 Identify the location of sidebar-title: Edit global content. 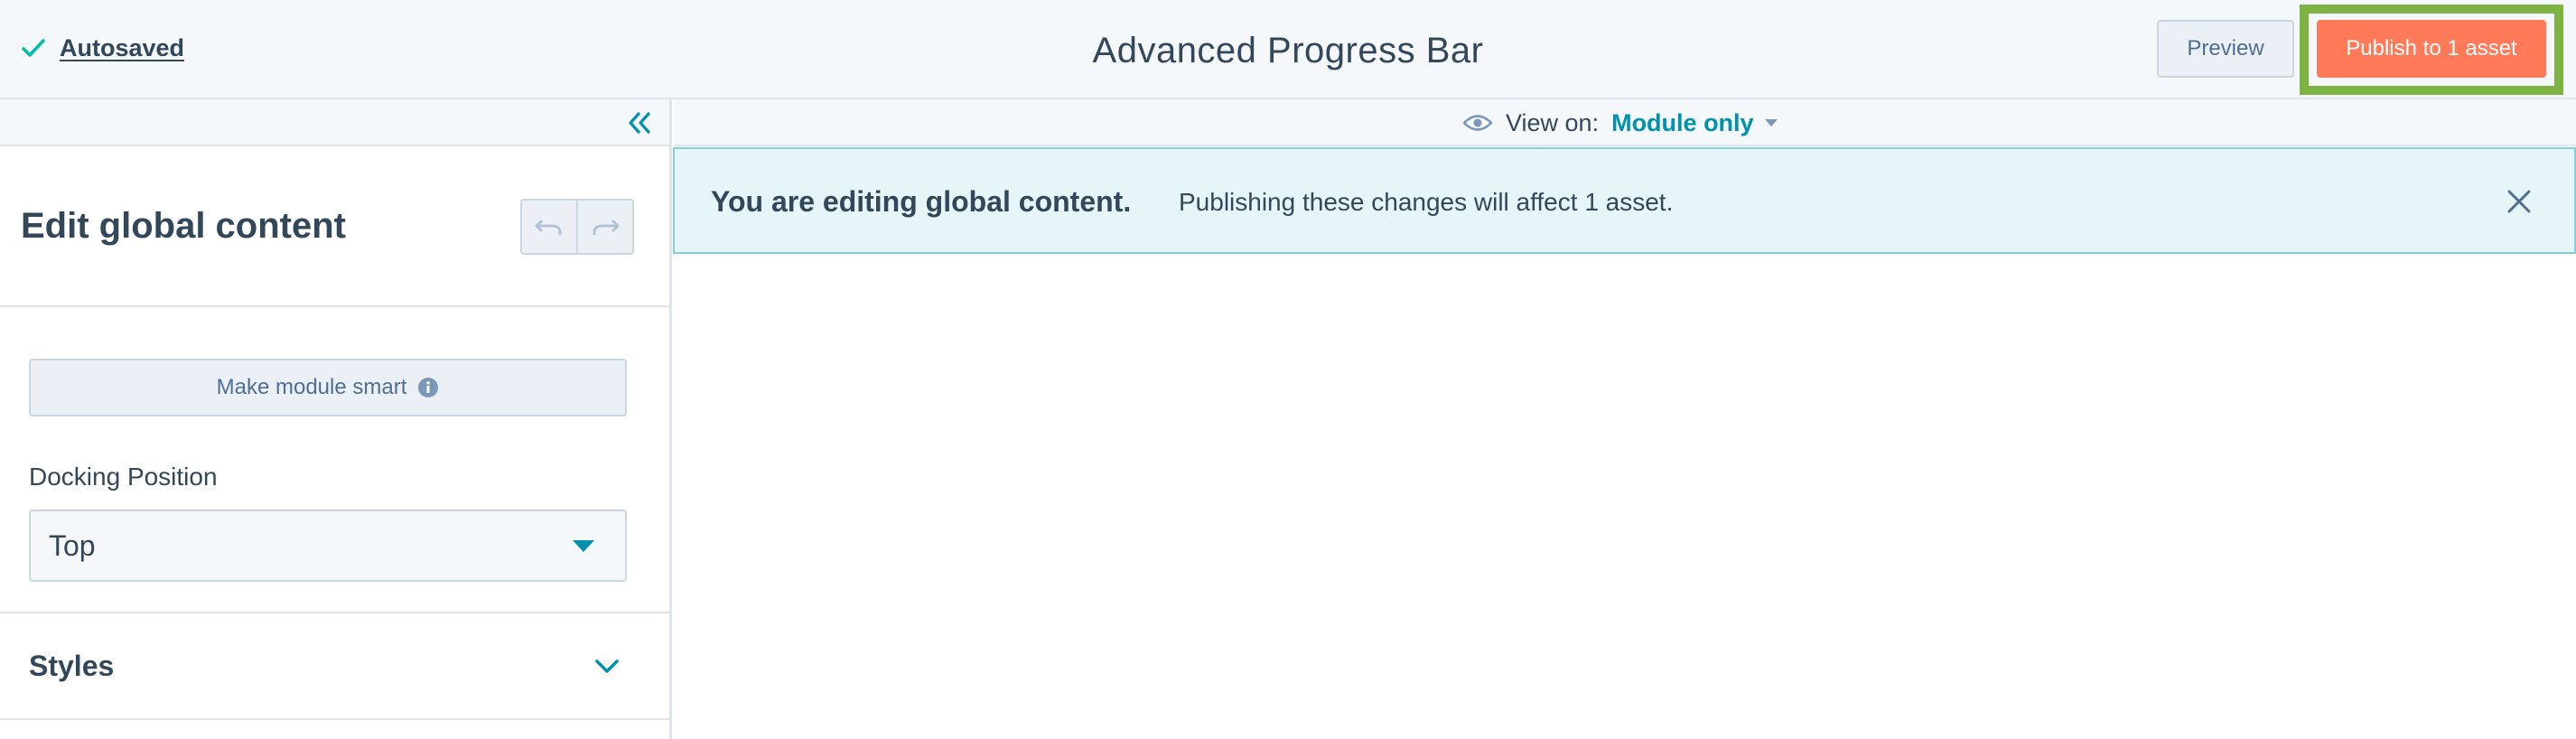
(183, 226).